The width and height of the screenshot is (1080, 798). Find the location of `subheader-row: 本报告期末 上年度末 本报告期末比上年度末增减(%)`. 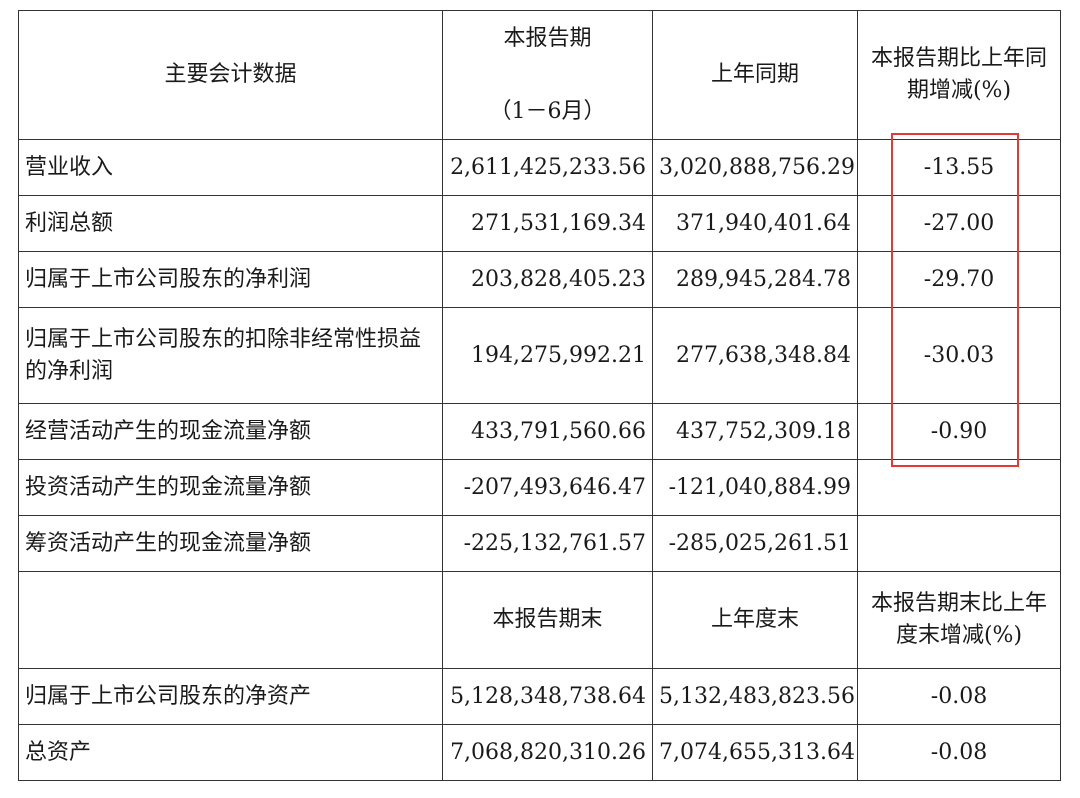

subheader-row: 本报告期末 上年度末 本报告期末比上年度末增减(%) is located at coordinates (539, 620).